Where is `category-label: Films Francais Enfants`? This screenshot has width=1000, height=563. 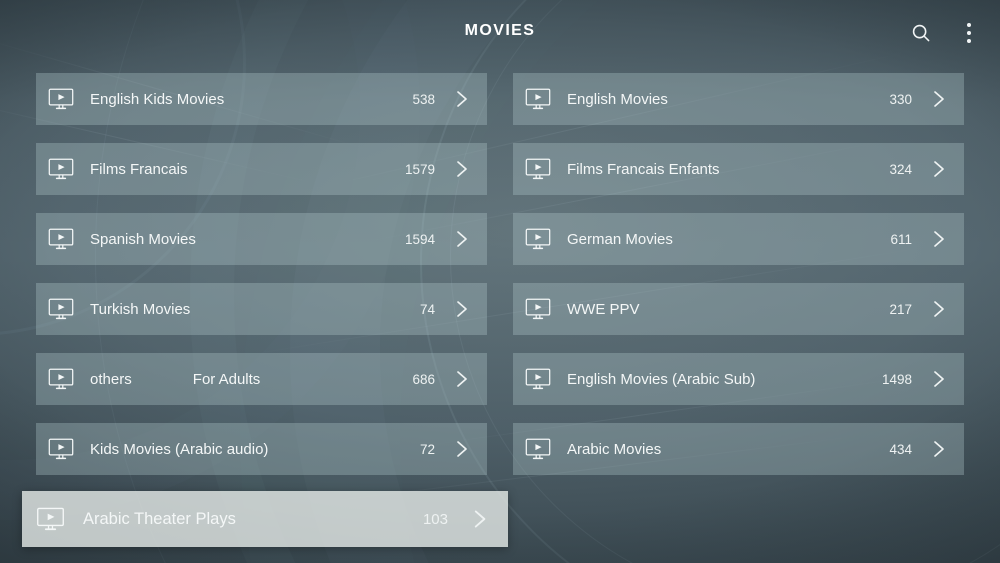 category-label: Films Francais Enfants is located at coordinates (643, 169).